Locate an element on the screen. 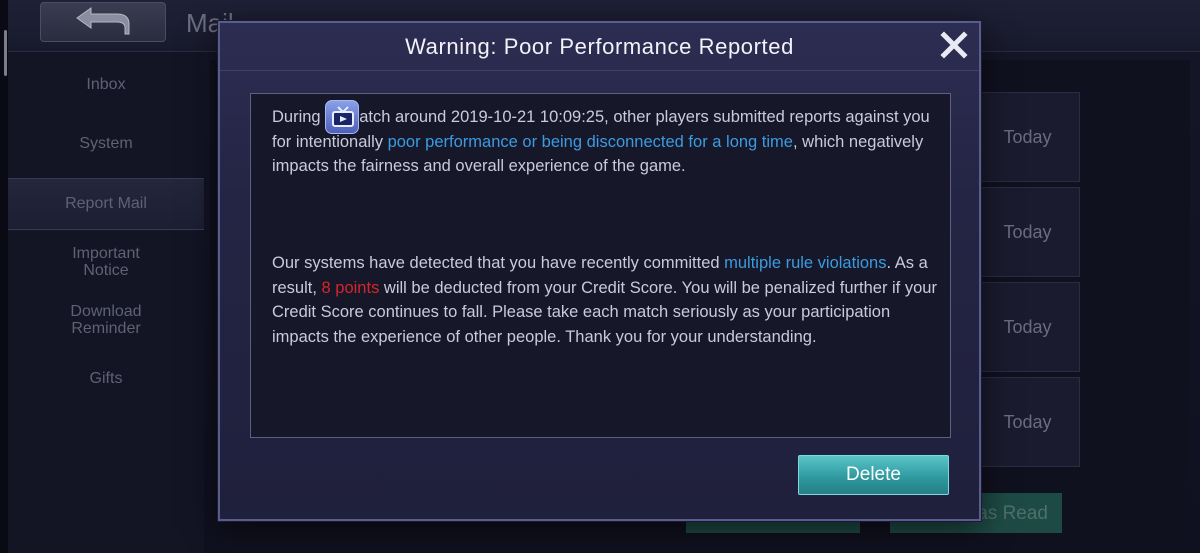  sidebar-item-gifts: Gifts is located at coordinates (106, 378).